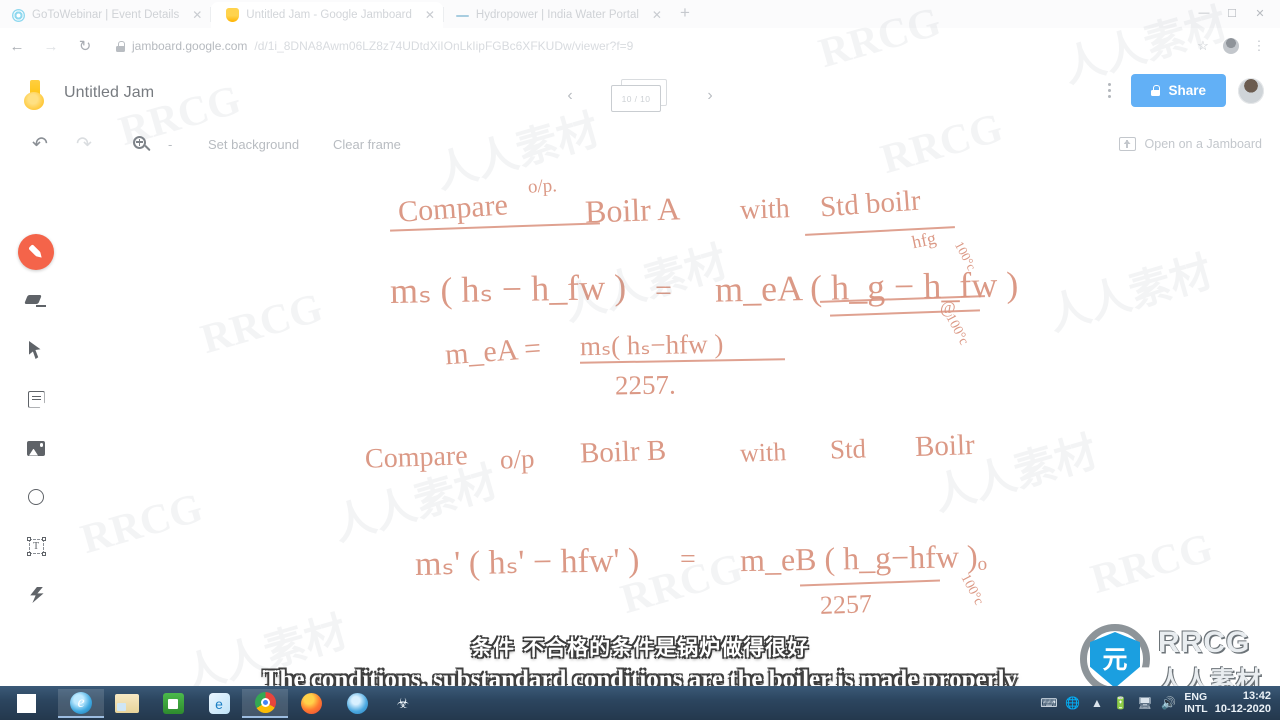 This screenshot has width=1280, height=720. Describe the element at coordinates (1231, 46) in the screenshot. I see `profile-avatar-icon` at that location.